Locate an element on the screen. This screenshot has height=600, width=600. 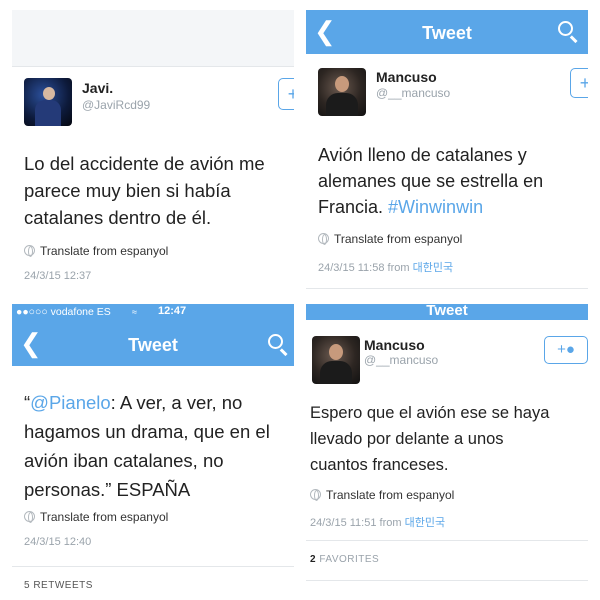
tweet-line: cuantos franceses. is located at coordinates (379, 465).